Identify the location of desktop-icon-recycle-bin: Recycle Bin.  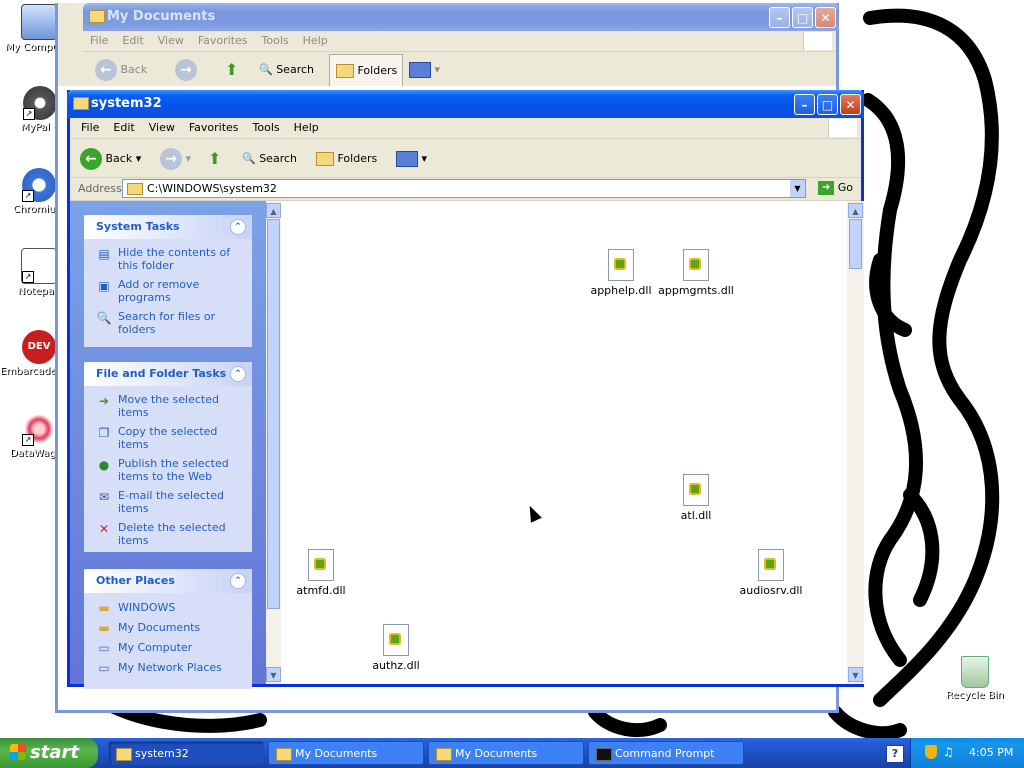
(975, 678).